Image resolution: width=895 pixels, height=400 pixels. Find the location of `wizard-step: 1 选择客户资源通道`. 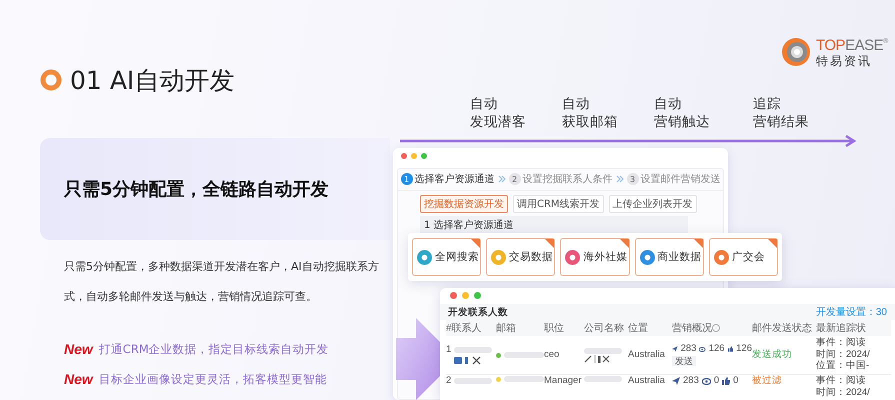

wizard-step: 1 选择客户资源通道 is located at coordinates (447, 179).